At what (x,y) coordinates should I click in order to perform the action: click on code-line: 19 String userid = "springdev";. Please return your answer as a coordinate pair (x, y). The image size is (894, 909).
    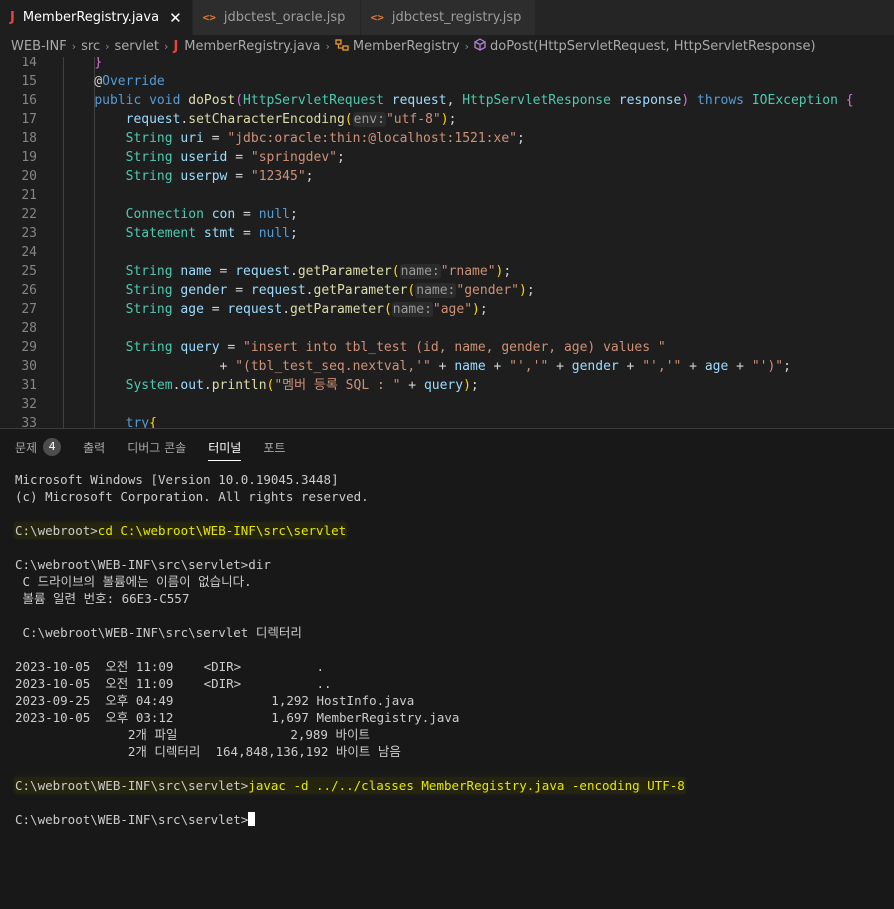
    Looking at the image, I should click on (447, 157).